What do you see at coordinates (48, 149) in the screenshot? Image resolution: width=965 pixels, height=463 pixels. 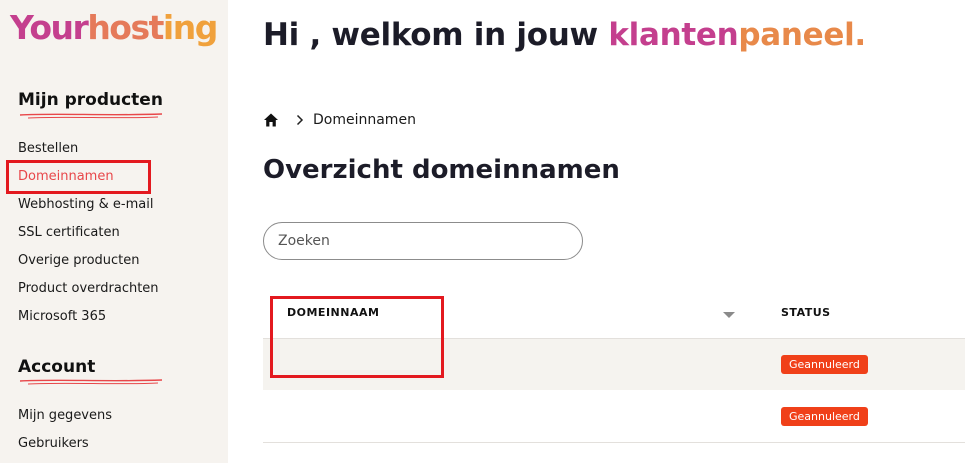 I see `sidebar-item-bestellen: Bestellen` at bounding box center [48, 149].